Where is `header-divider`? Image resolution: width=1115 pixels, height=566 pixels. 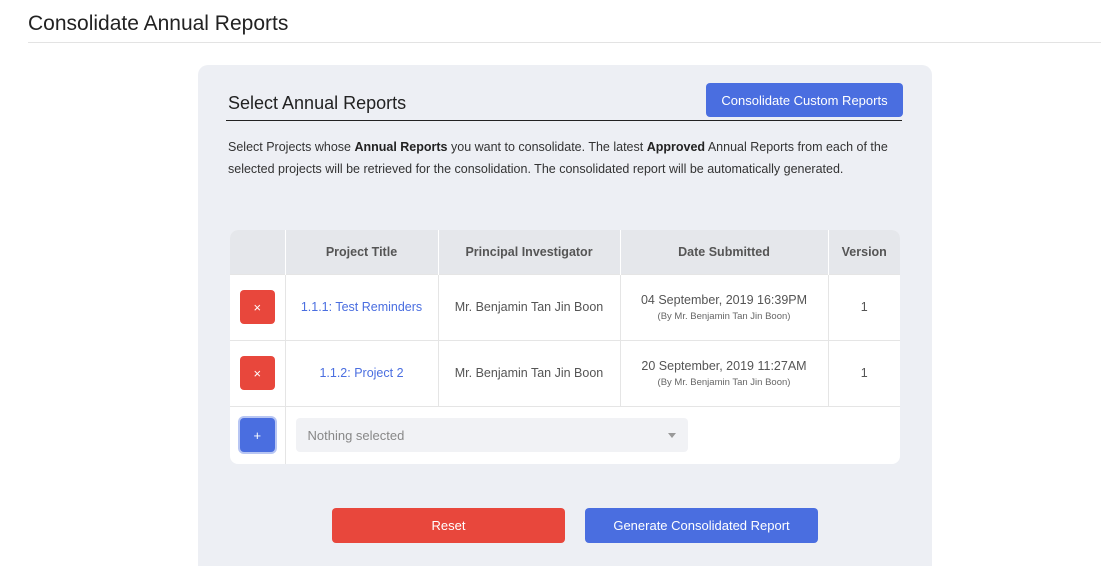 header-divider is located at coordinates (564, 42).